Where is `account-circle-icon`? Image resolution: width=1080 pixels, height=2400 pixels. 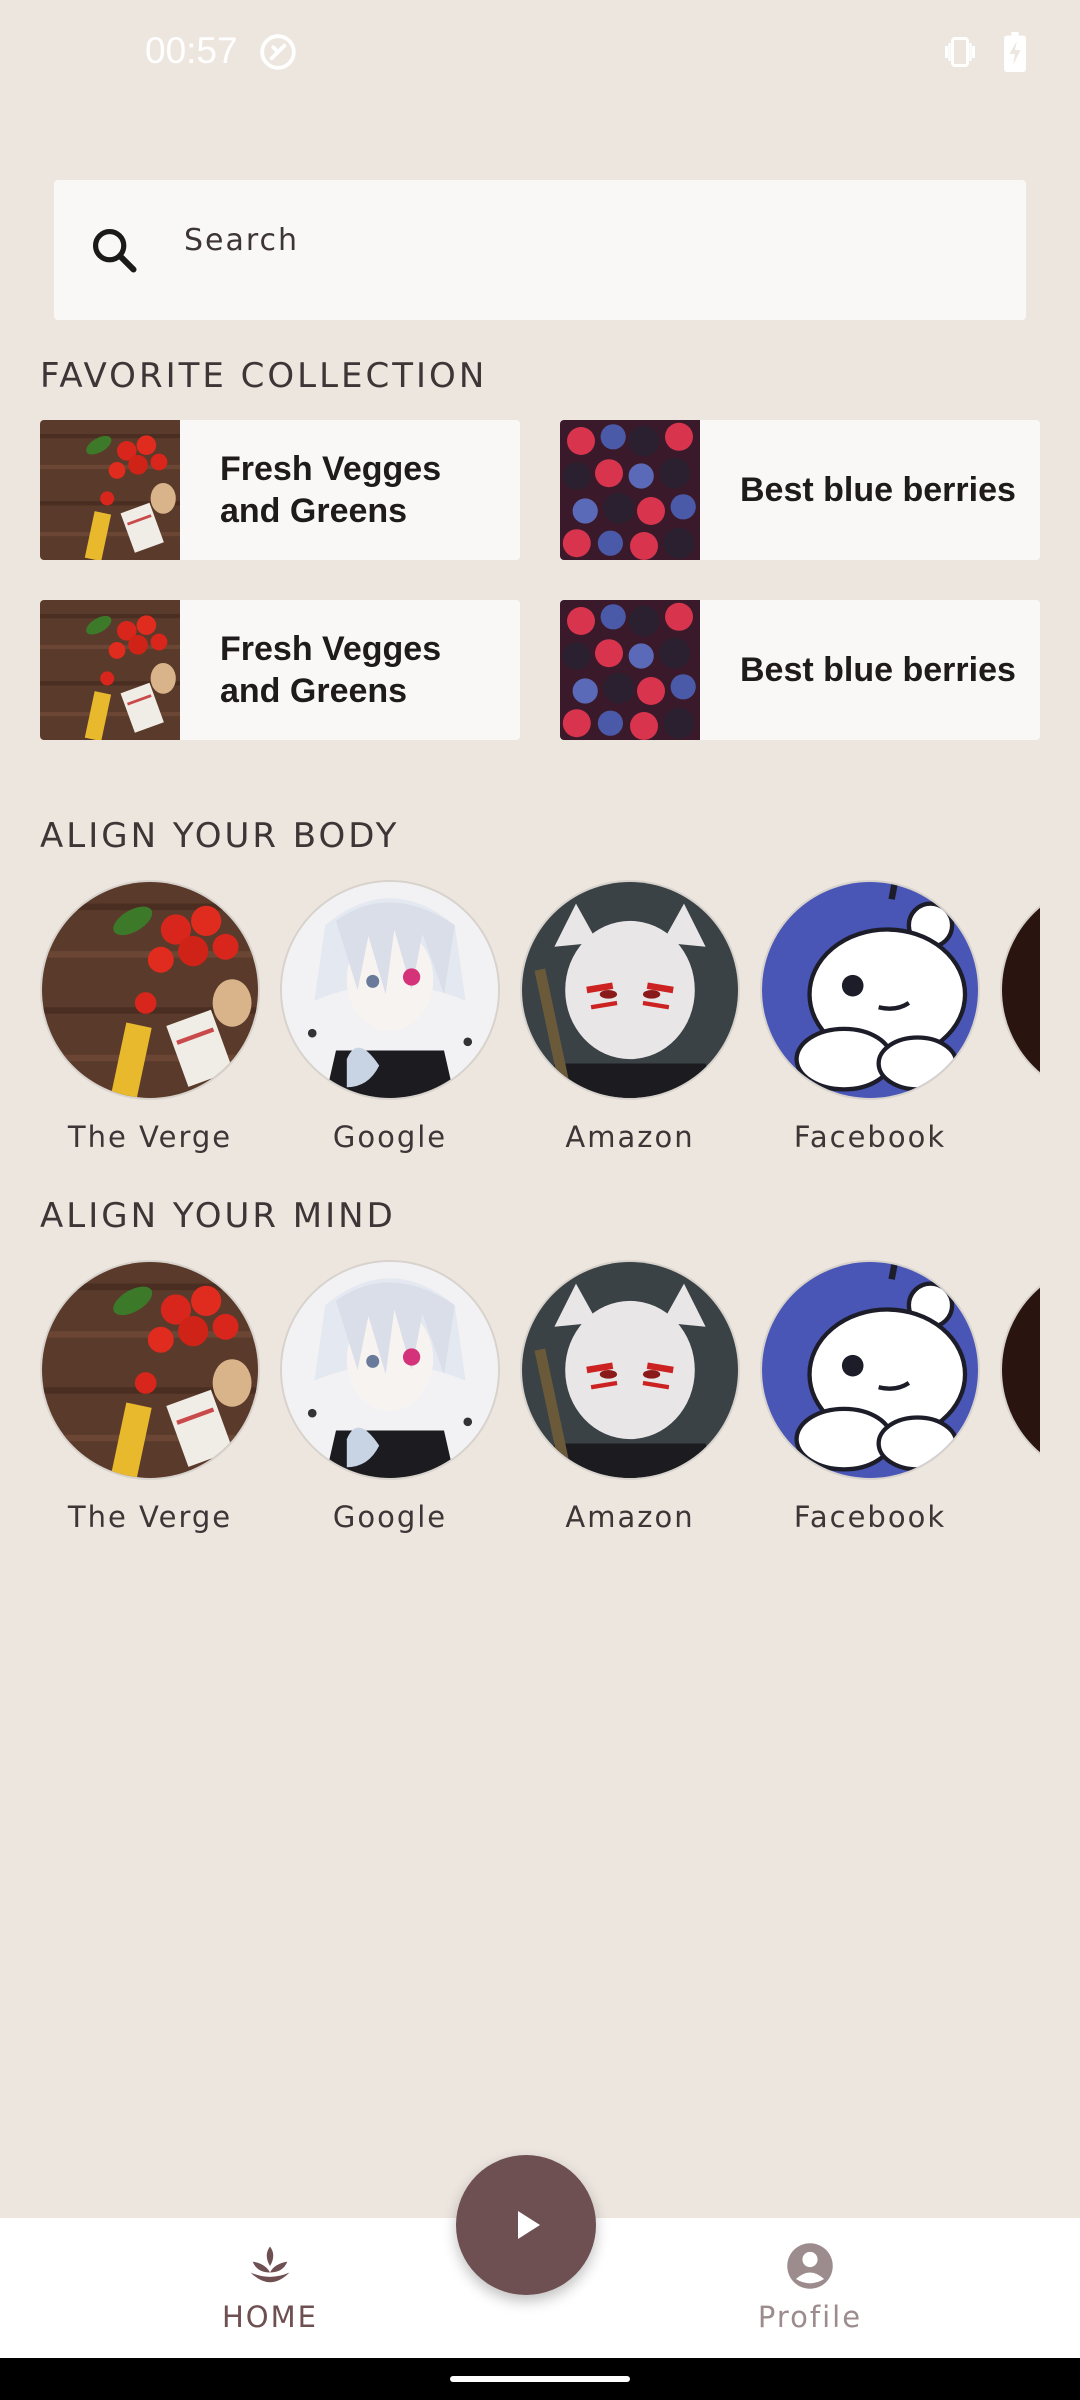 account-circle-icon is located at coordinates (810, 2266).